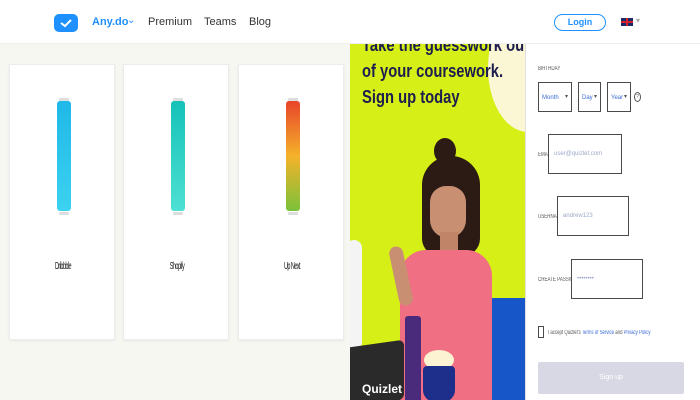 The image size is (700, 400). Describe the element at coordinates (564, 333) in the screenshot. I see `terms-prefix: I accept Quizlet's` at that location.